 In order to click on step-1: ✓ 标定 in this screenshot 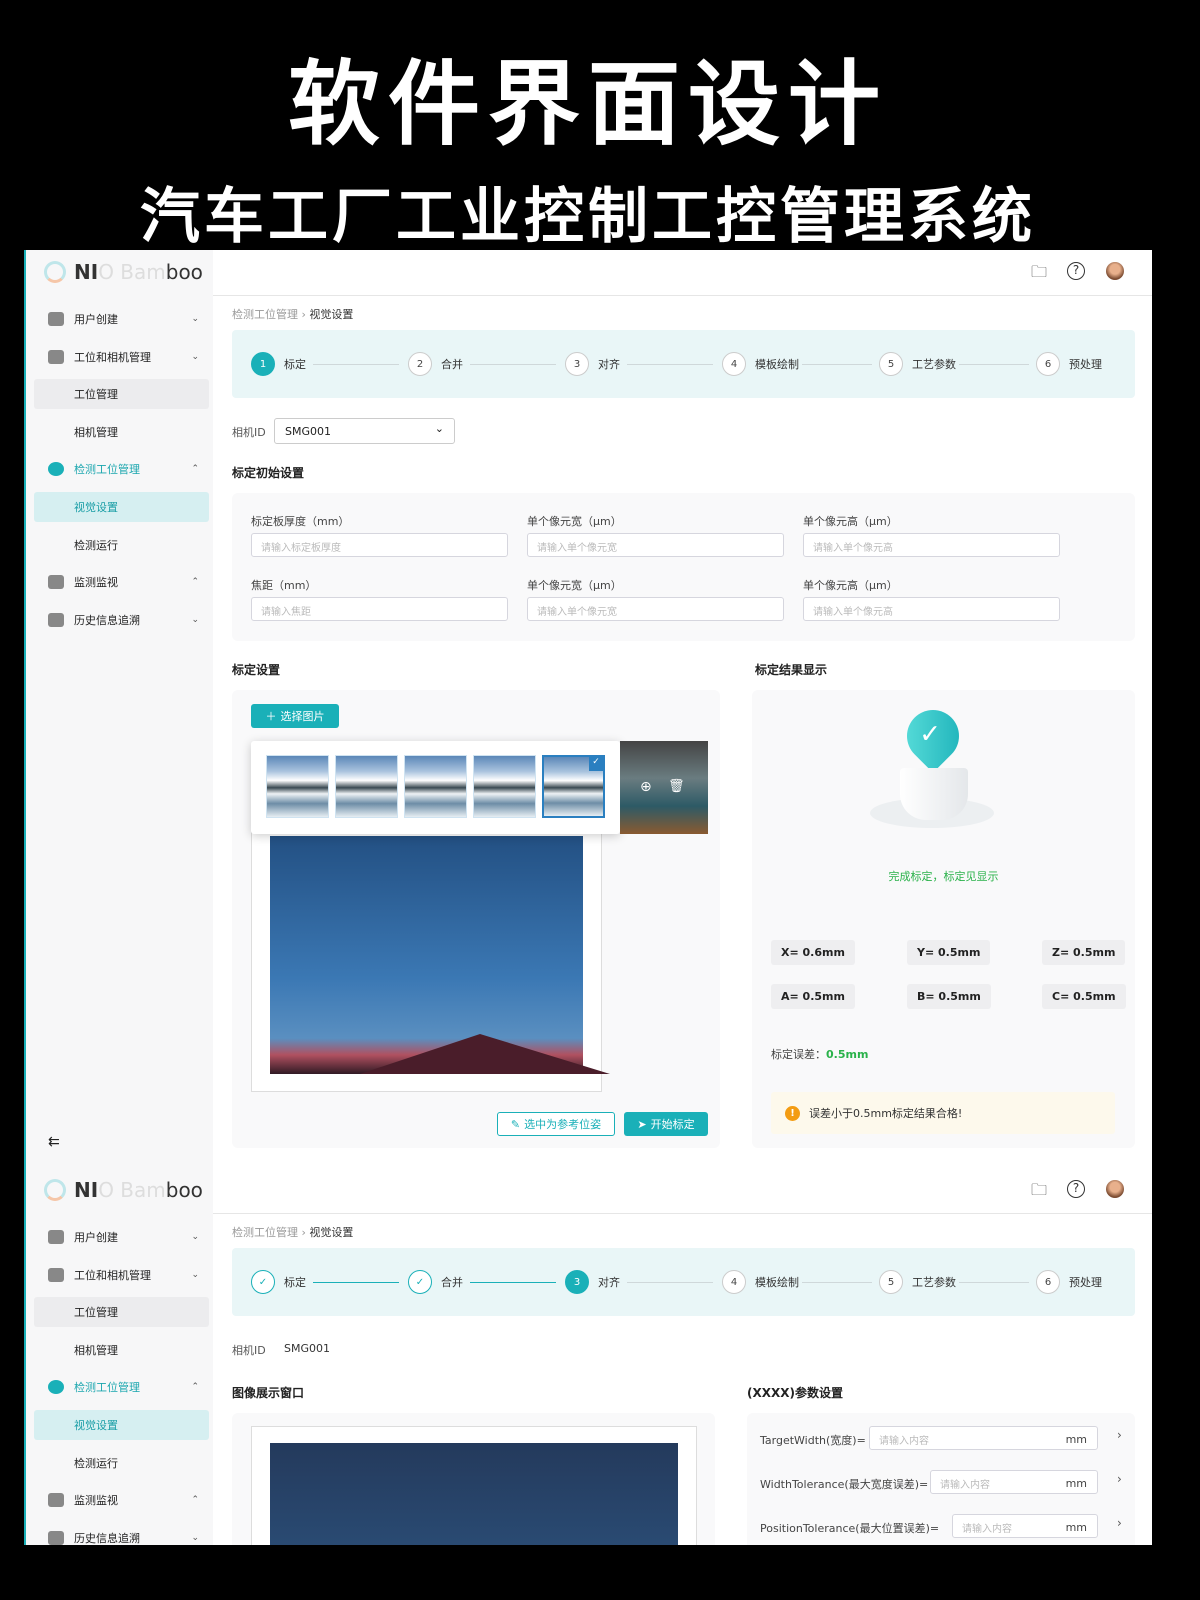, I will do `click(278, 1282)`.